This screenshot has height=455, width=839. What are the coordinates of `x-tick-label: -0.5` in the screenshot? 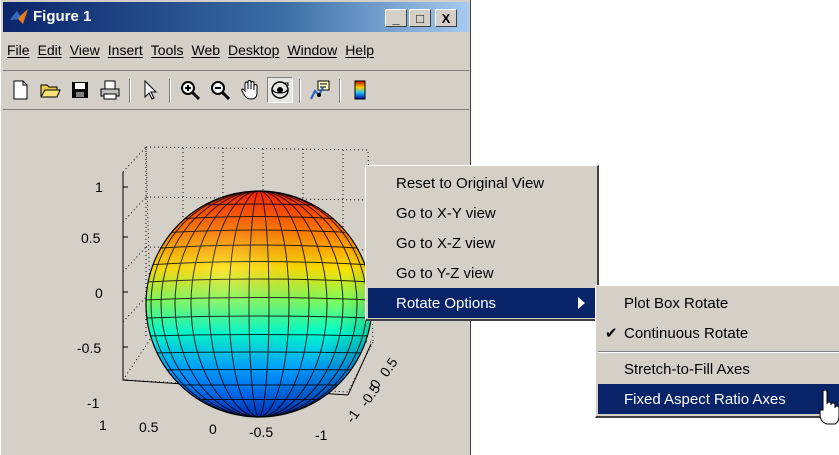 It's located at (261, 432).